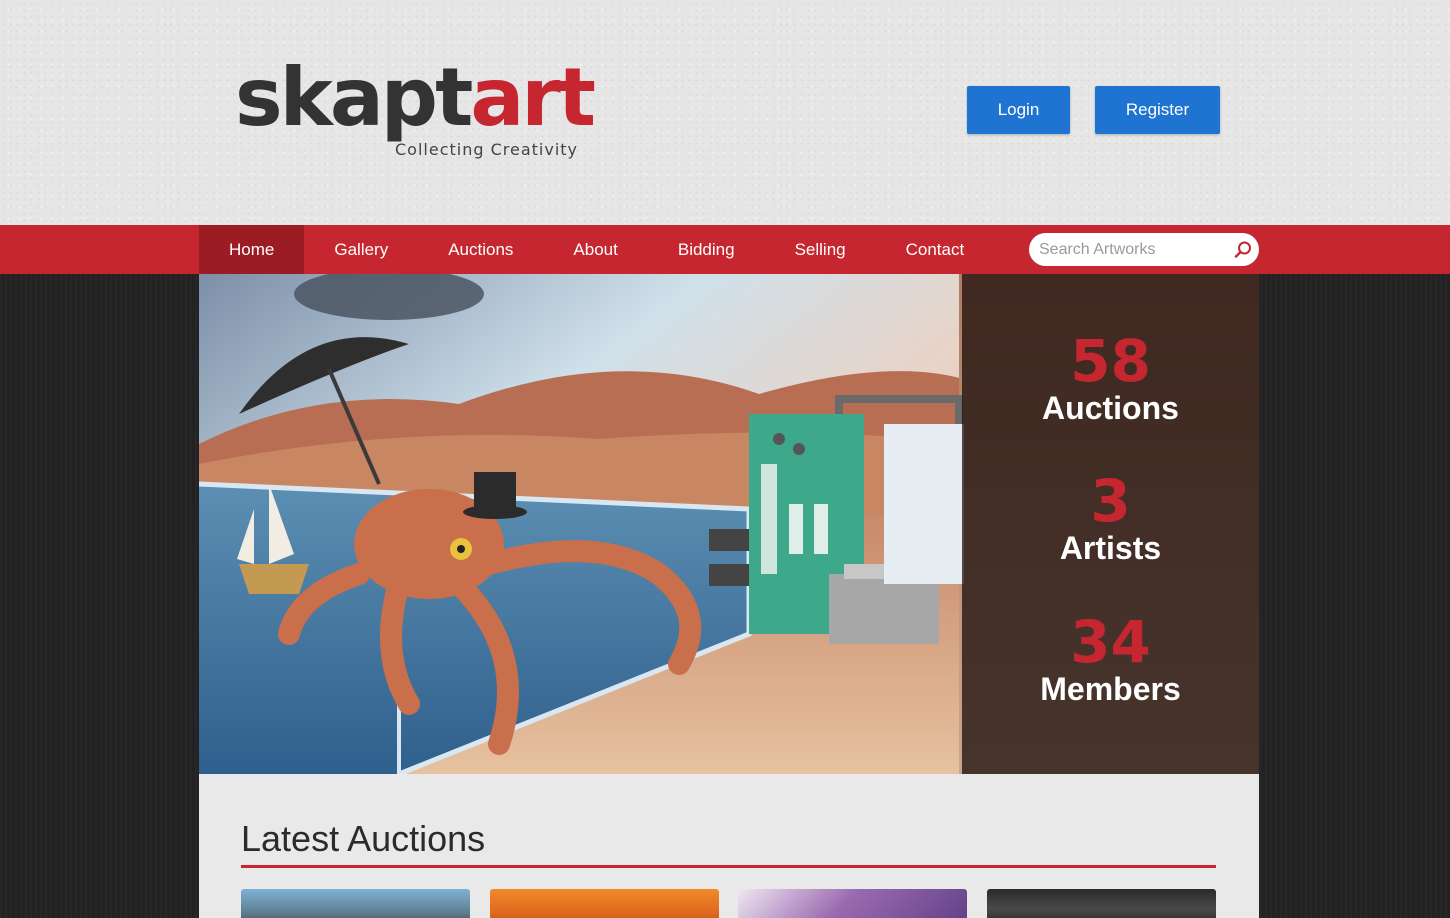 The image size is (1450, 918). What do you see at coordinates (1110, 689) in the screenshot?
I see `stat-label: Members` at bounding box center [1110, 689].